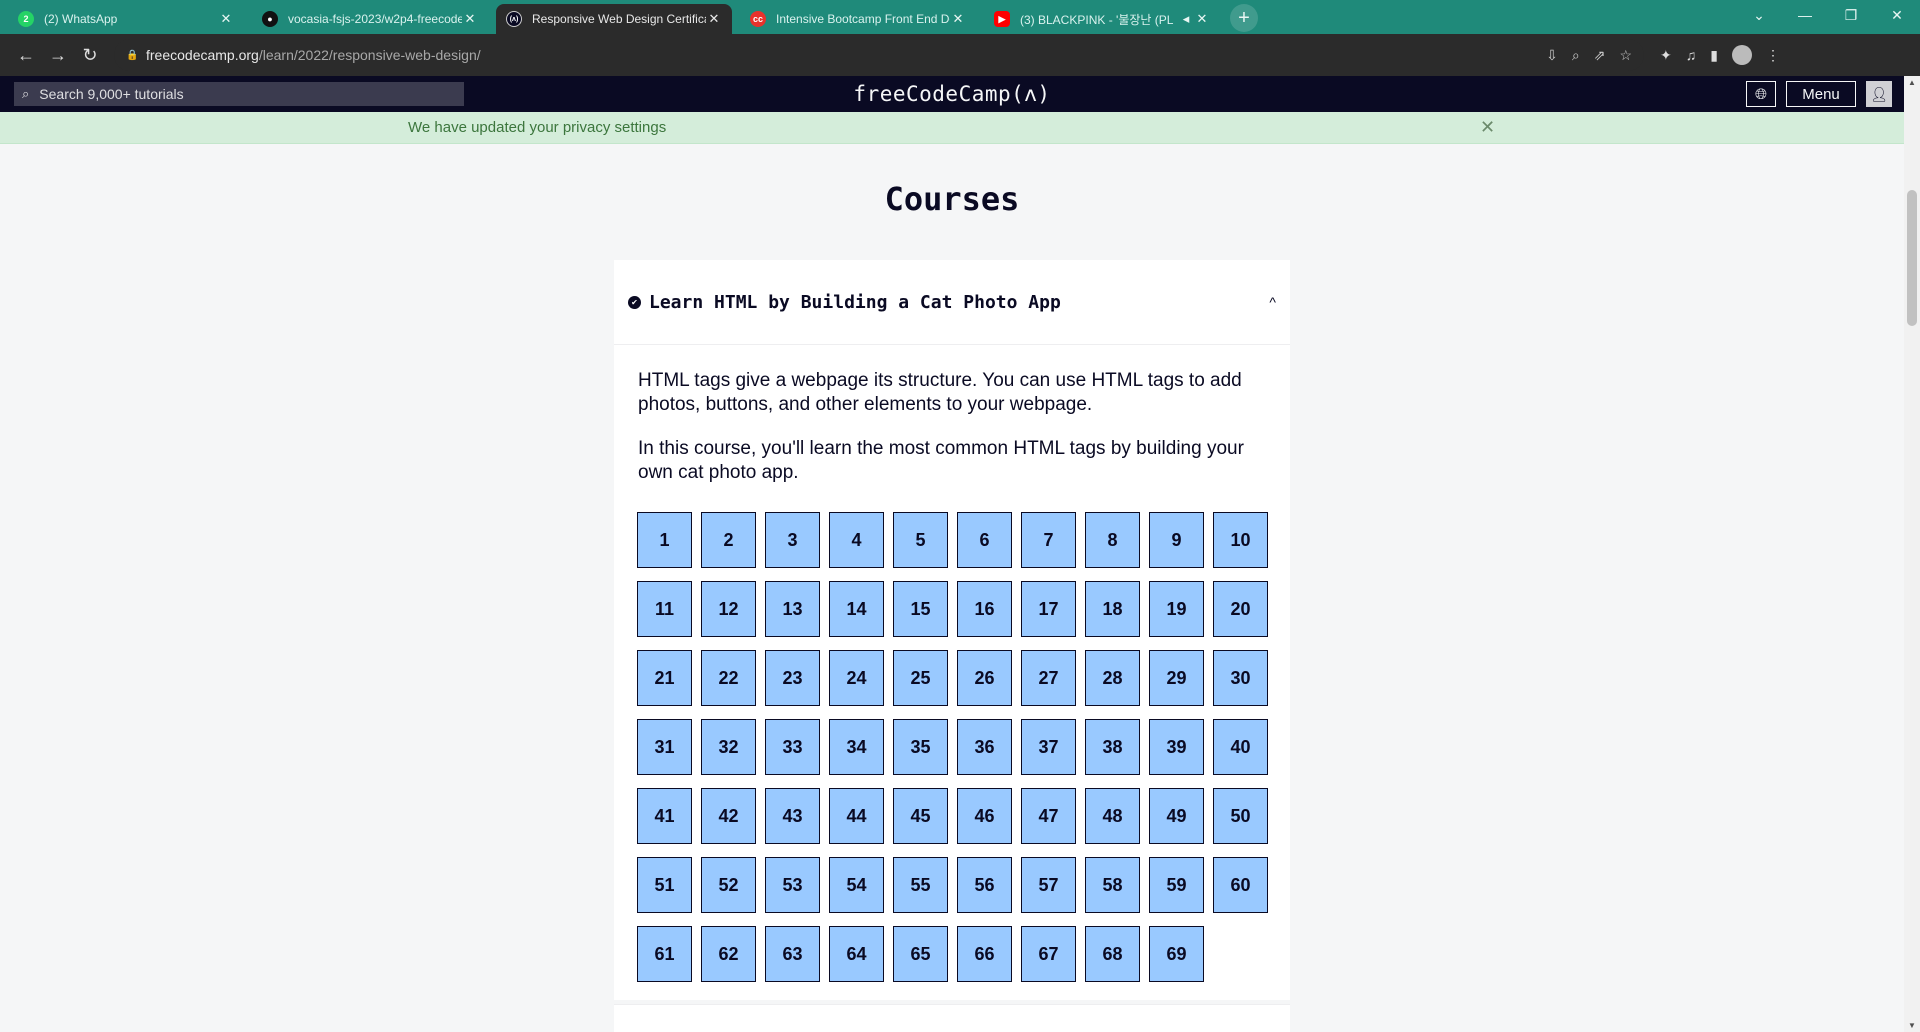 The image size is (1920, 1032). I want to click on step-button-43: 43, so click(792, 816).